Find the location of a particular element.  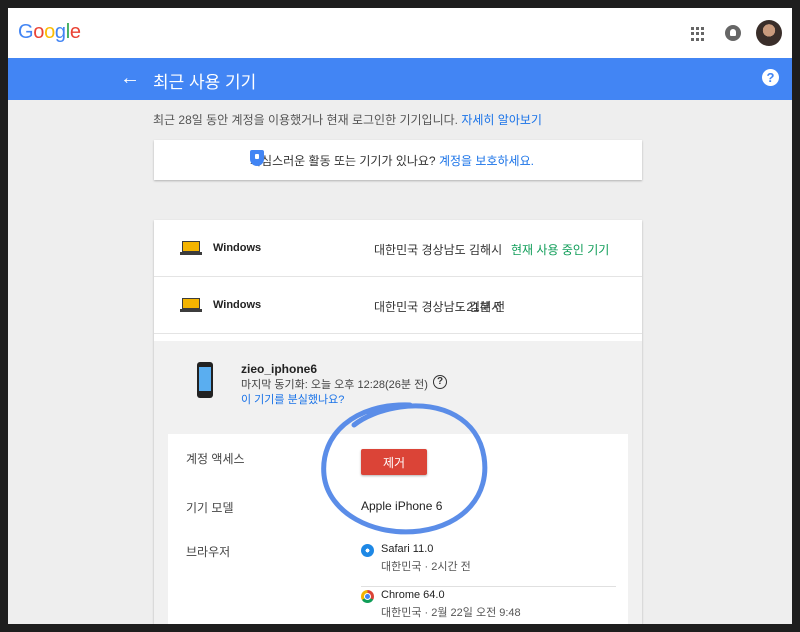

logo-letter: e is located at coordinates (75, 32).